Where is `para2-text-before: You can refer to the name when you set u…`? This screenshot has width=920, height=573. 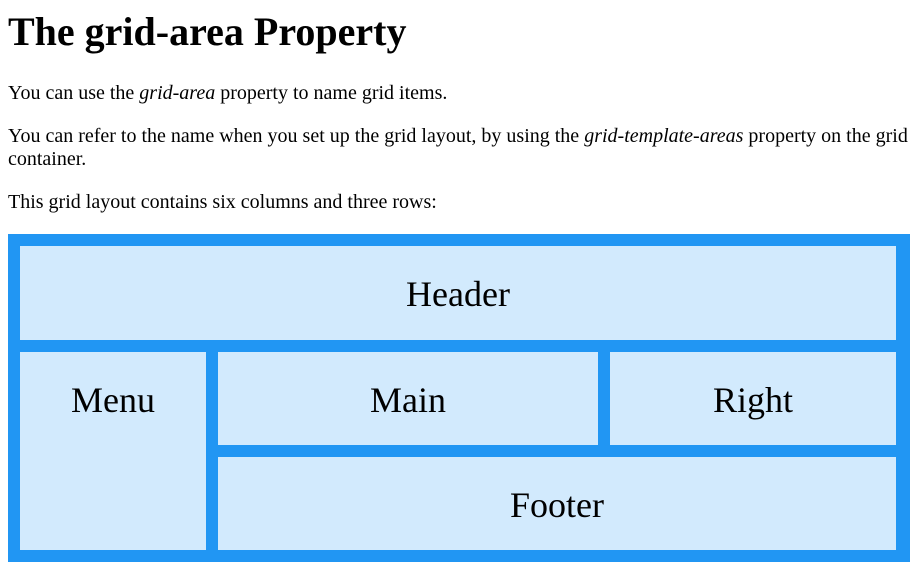 para2-text-before: You can refer to the name when you set u… is located at coordinates (296, 136).